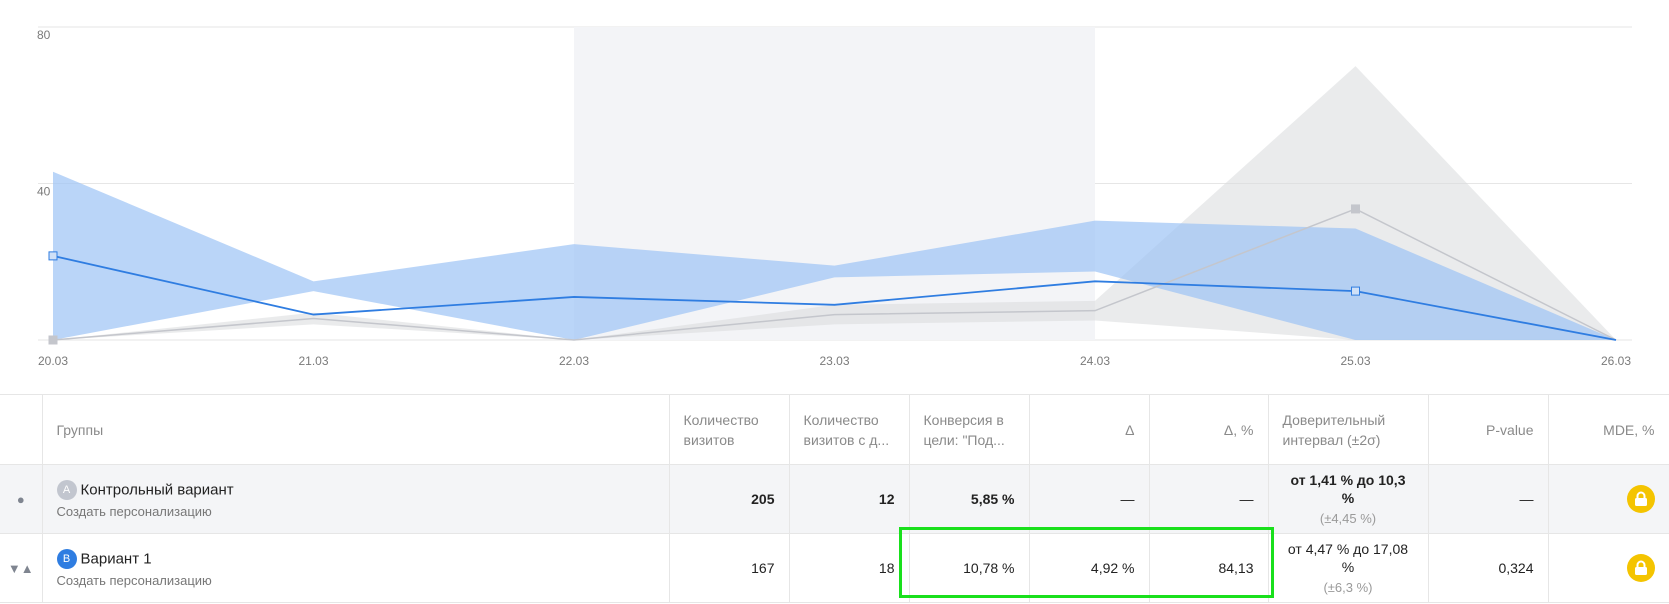 The height and width of the screenshot is (604, 1669). I want to click on group-badge-b: B, so click(66, 558).